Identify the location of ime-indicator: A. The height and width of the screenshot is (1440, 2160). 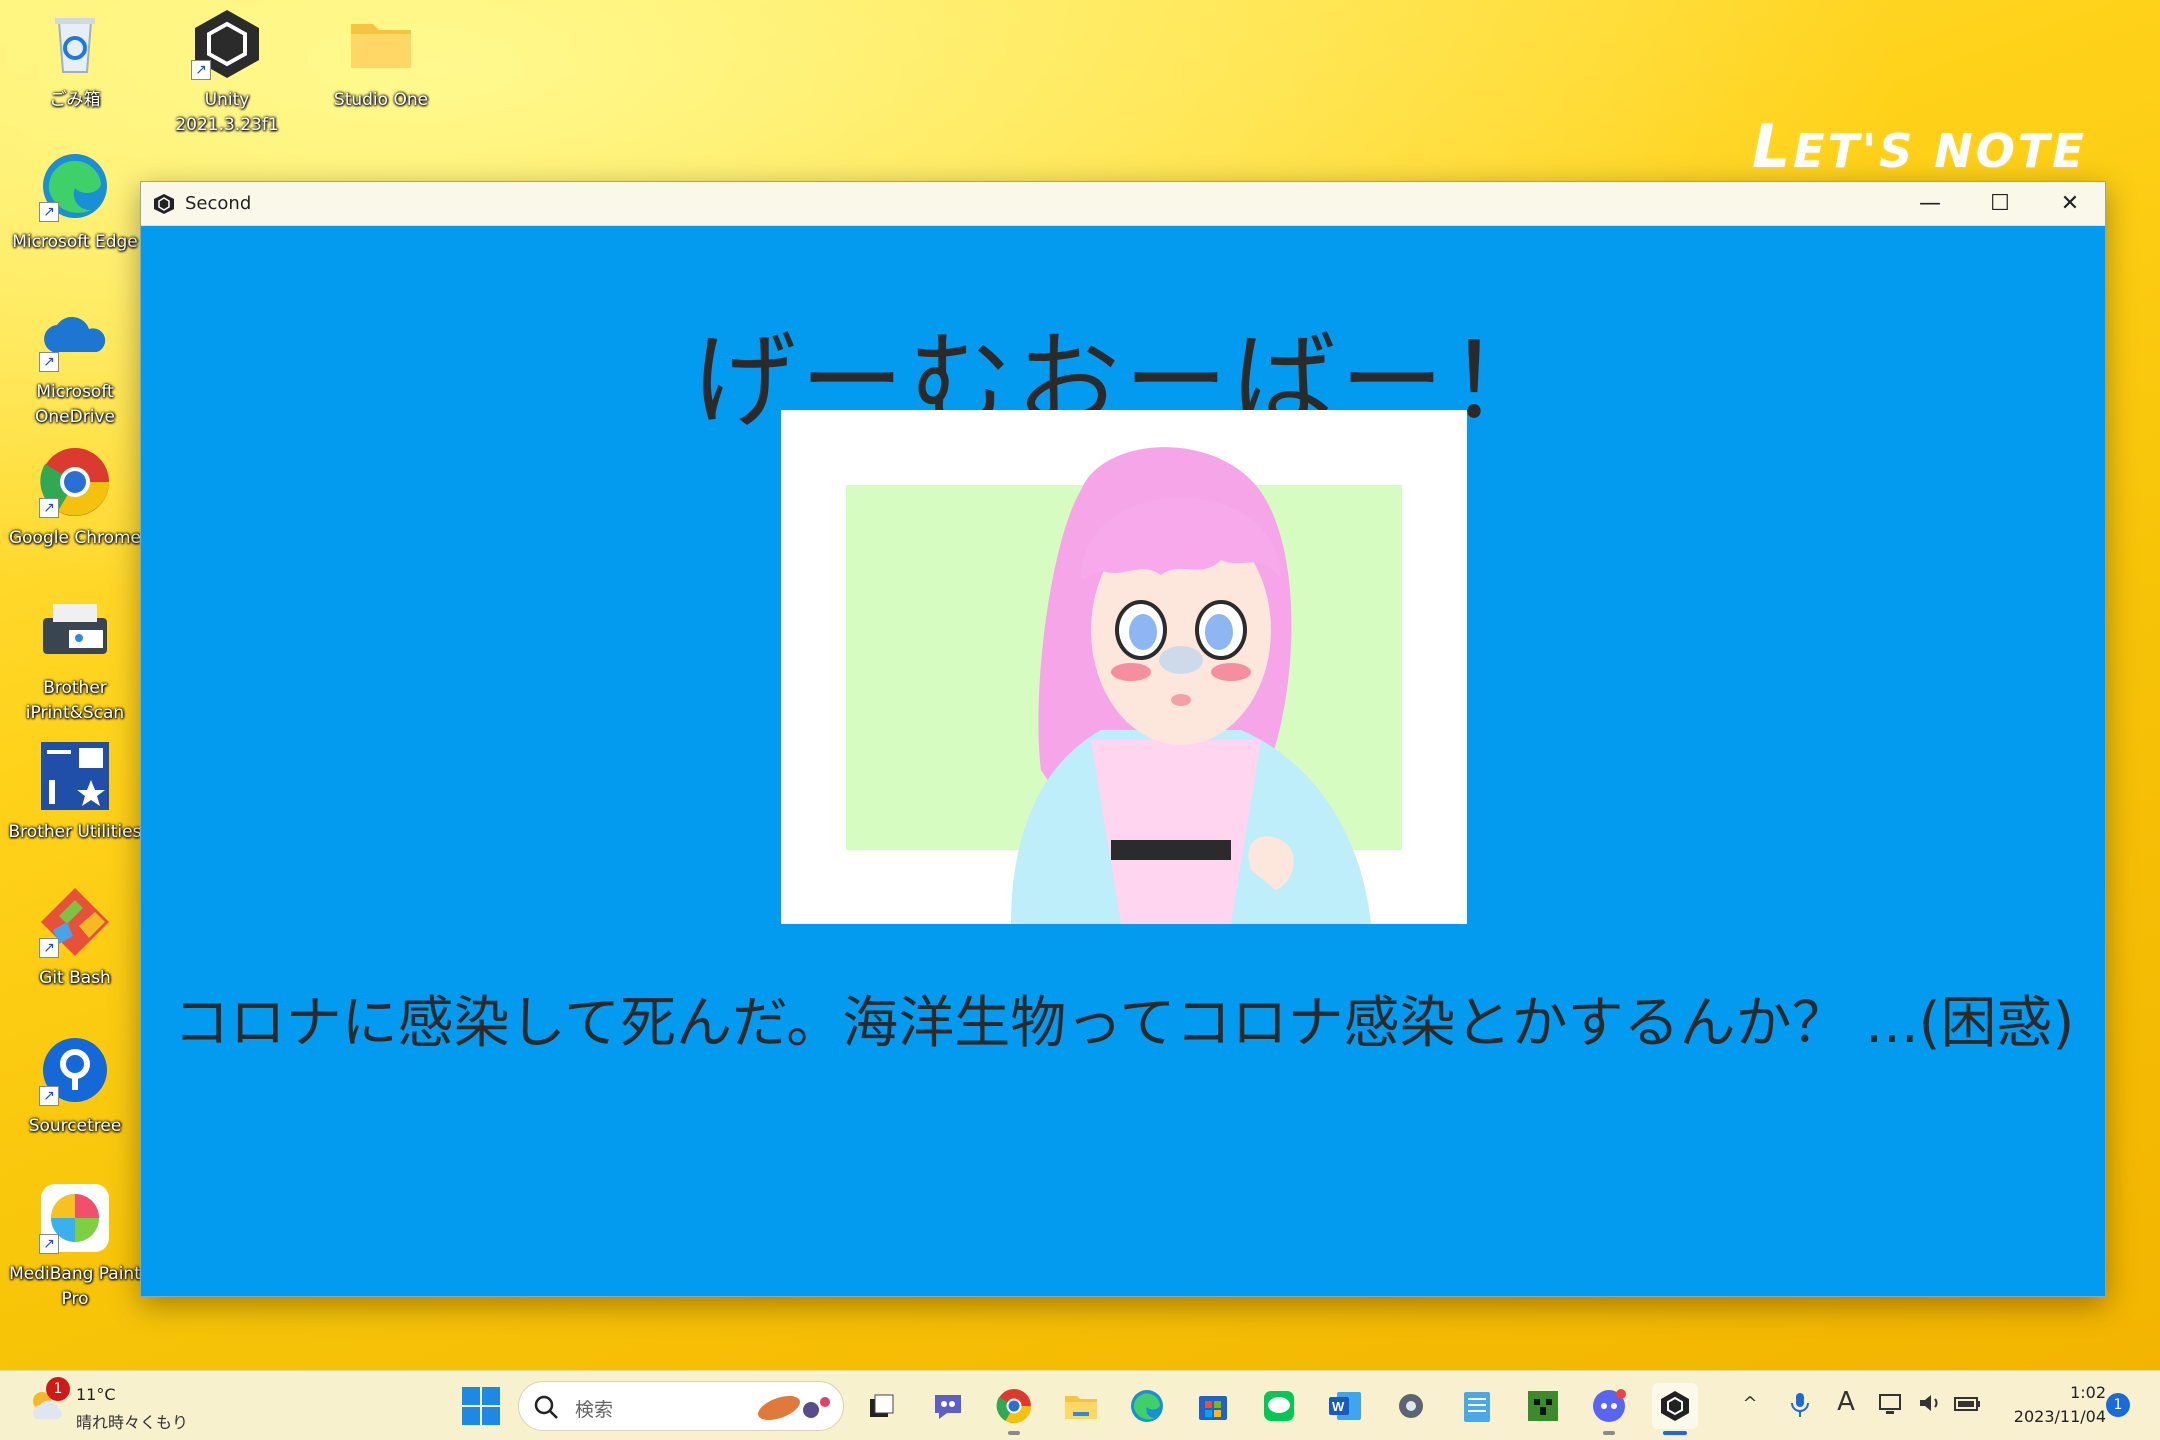
(1846, 1403).